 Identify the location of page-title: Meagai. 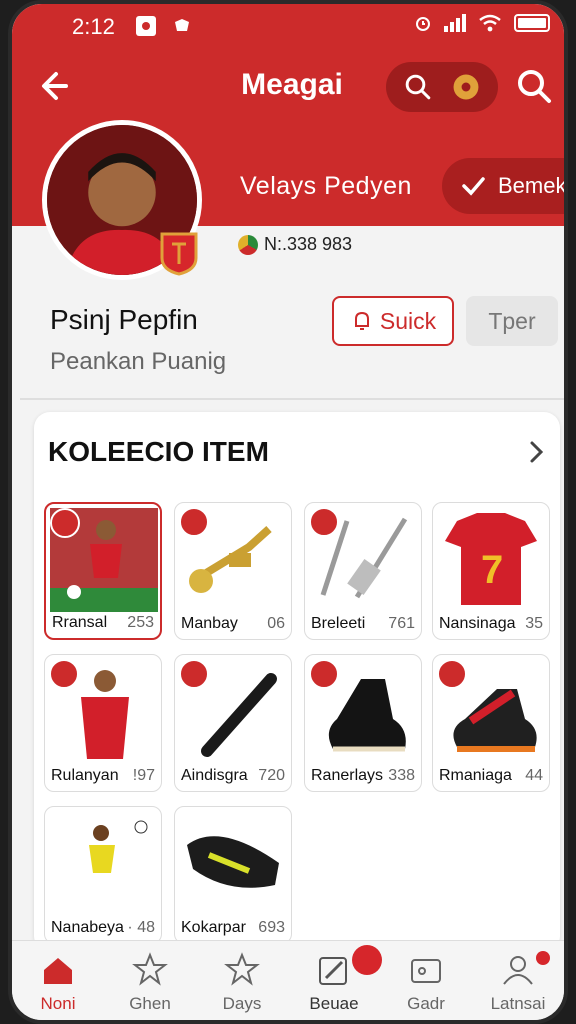
(292, 84).